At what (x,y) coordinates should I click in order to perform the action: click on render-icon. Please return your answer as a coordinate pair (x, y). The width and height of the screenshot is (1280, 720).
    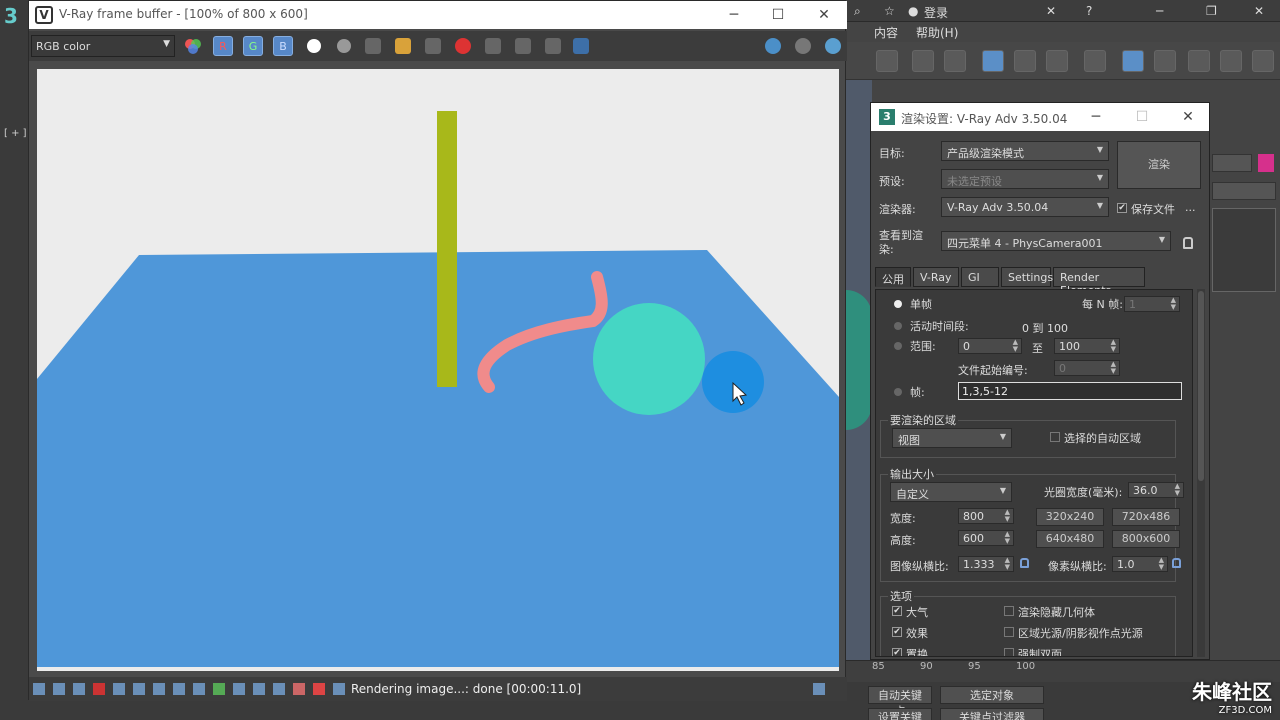
    Looking at the image, I should click on (1199, 61).